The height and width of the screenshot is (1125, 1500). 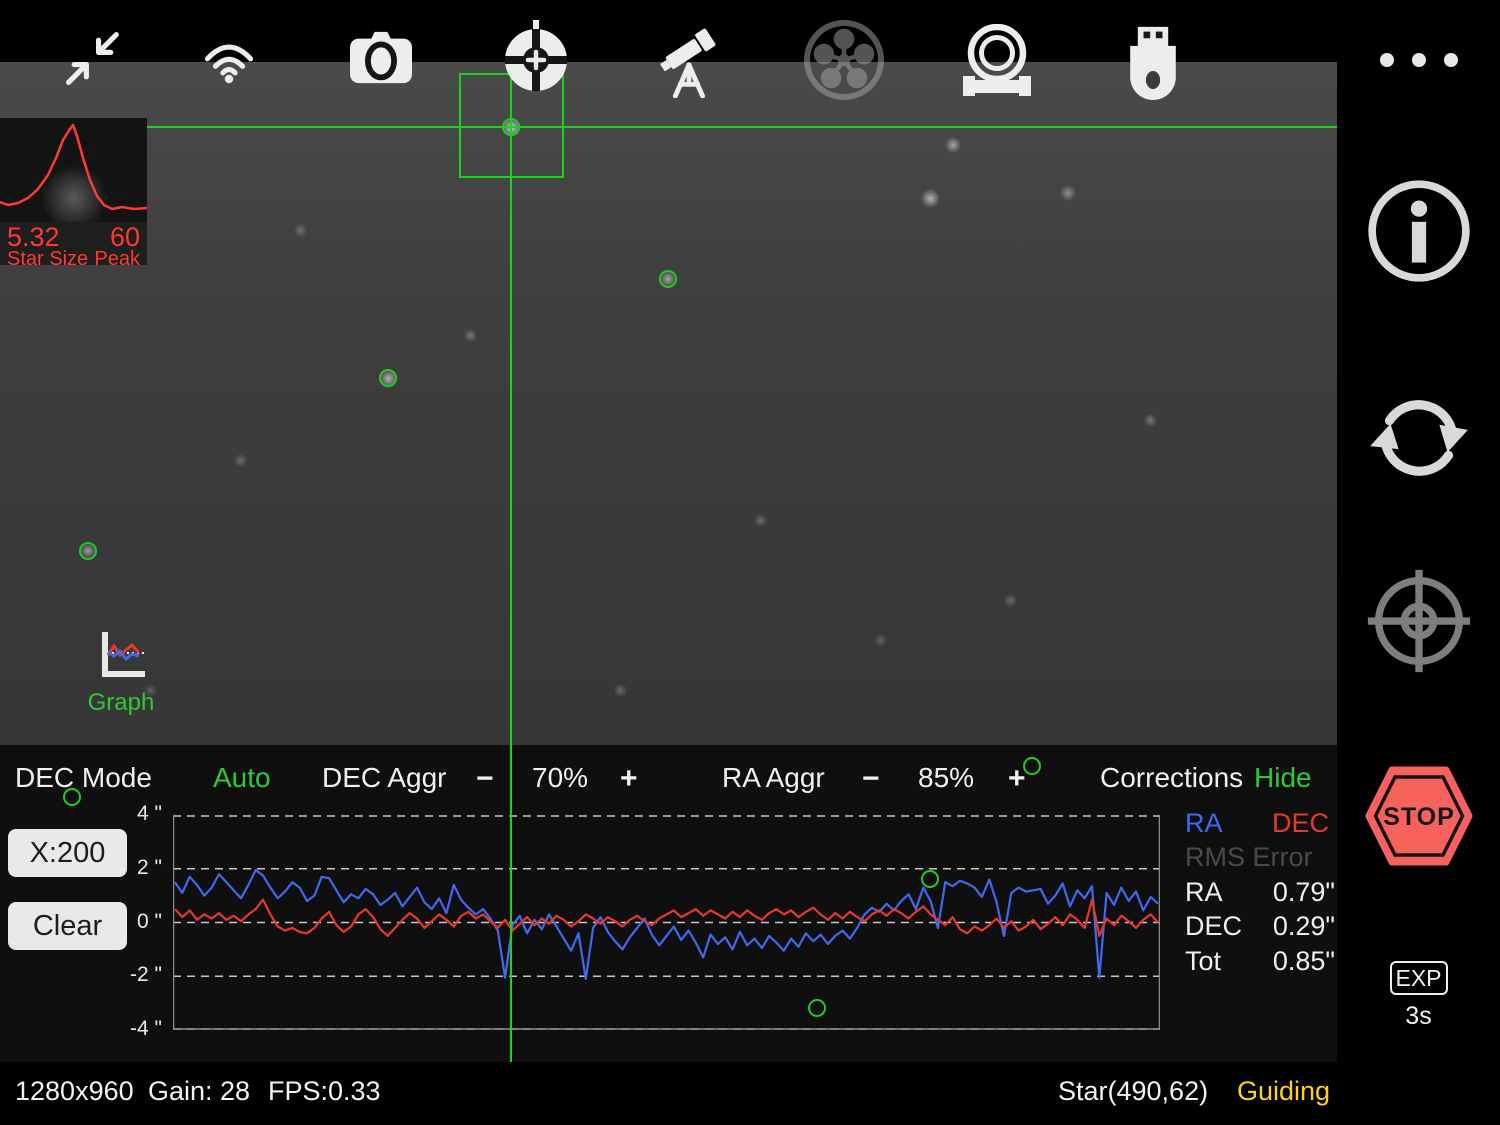 I want to click on y-axis-tick-label: -4 ", so click(x=146, y=1028).